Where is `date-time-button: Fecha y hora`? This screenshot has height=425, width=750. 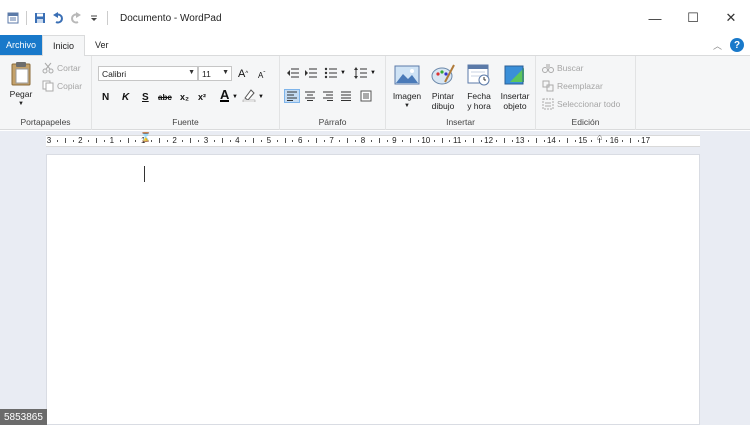 date-time-button: Fecha y hora is located at coordinates (479, 86).